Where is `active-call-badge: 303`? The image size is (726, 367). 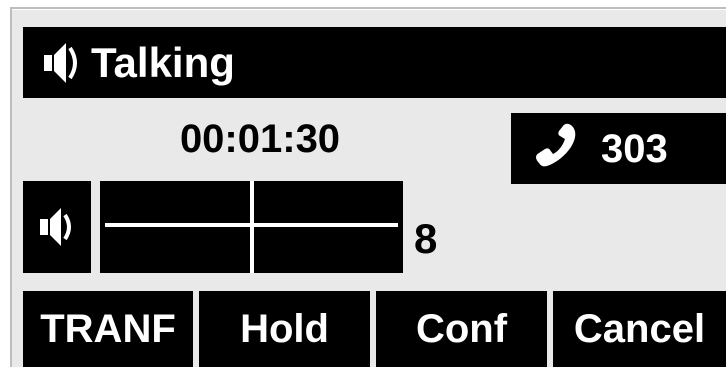
active-call-badge: 303 is located at coordinates (618, 148).